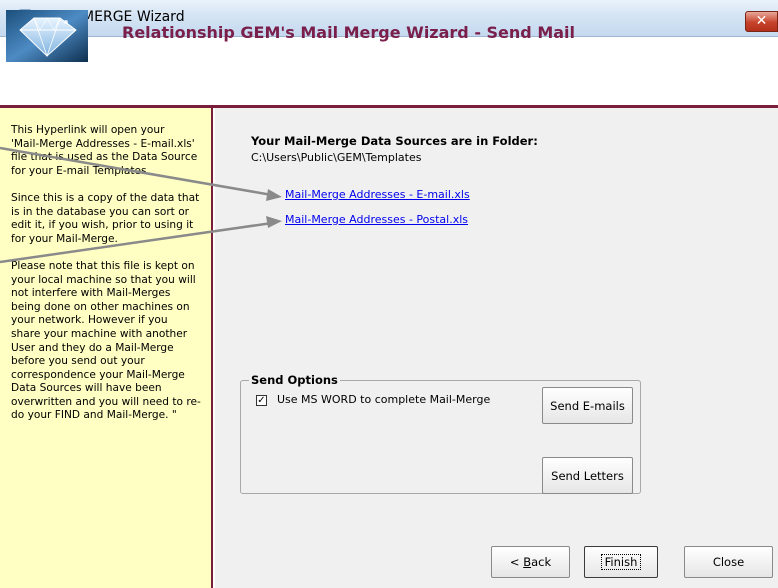  I want to click on send-options-legend: Send Options, so click(294, 380).